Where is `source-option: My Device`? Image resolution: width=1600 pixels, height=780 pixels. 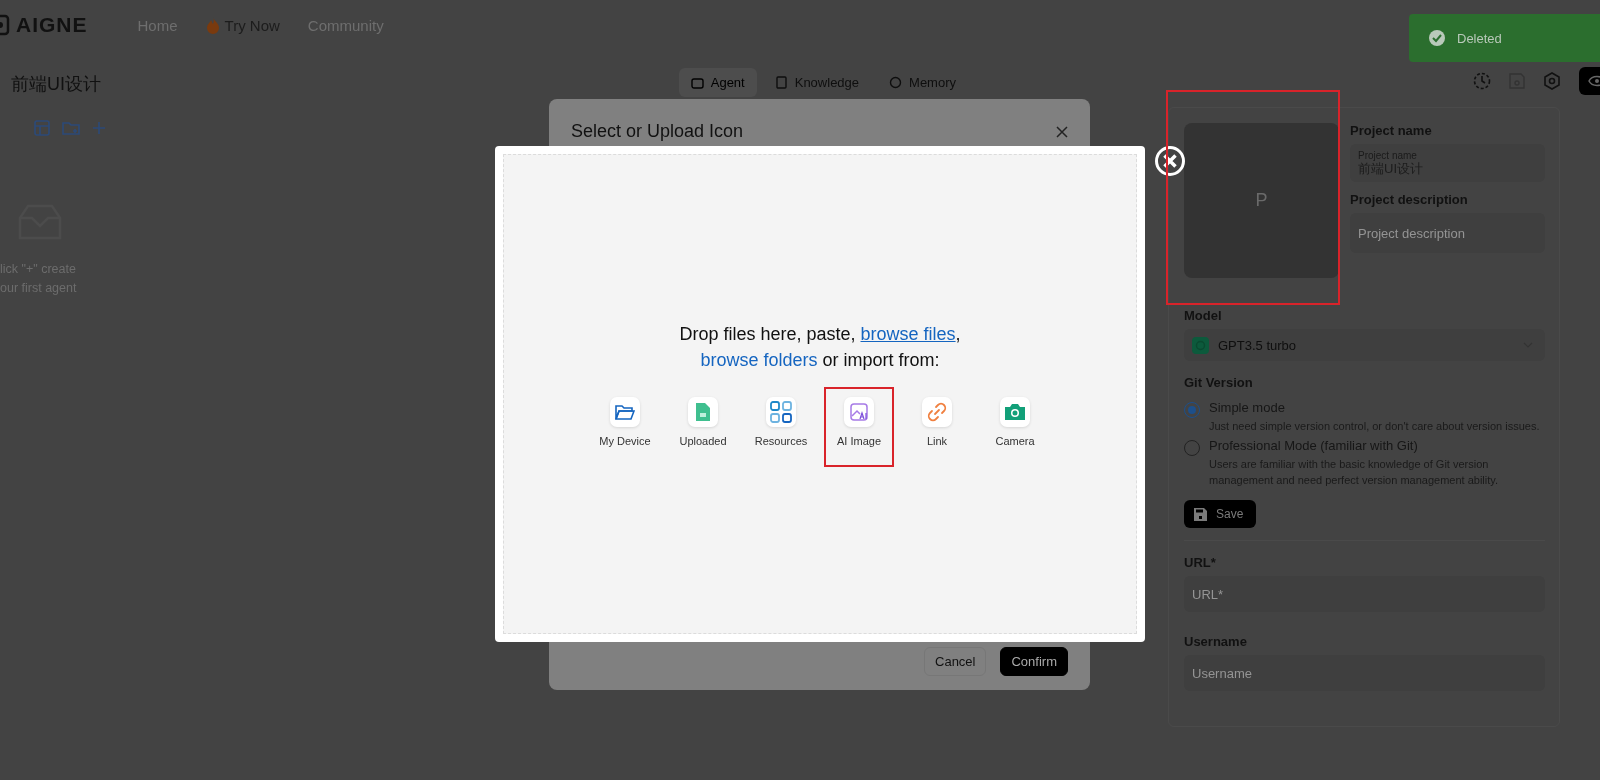 source-option: My Device is located at coordinates (625, 427).